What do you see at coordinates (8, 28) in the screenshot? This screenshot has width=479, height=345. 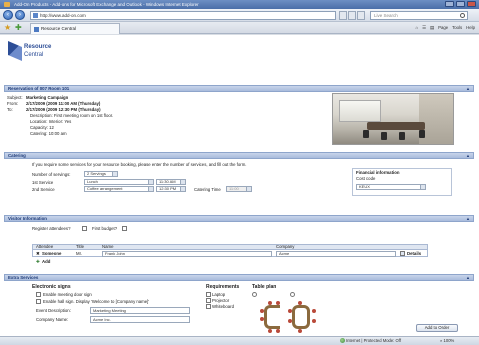 I see `favorites-star-icon: ★` at bounding box center [8, 28].